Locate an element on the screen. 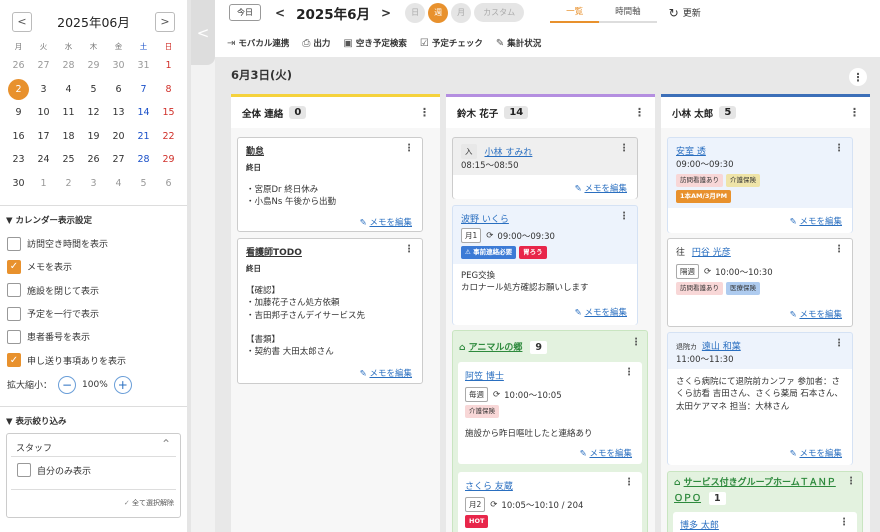 The image size is (880, 532). schedule-check-link: ☑ 予定チェック is located at coordinates (451, 43).